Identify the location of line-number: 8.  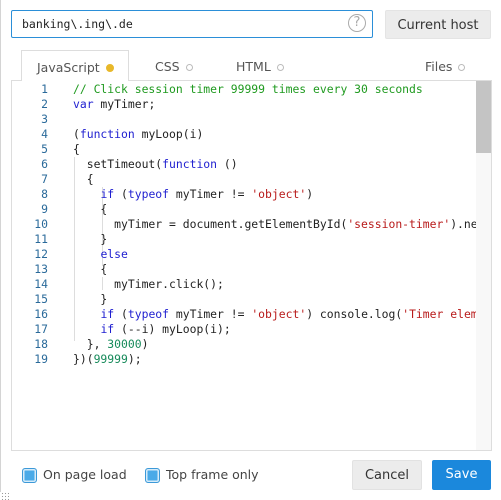
(44, 194).